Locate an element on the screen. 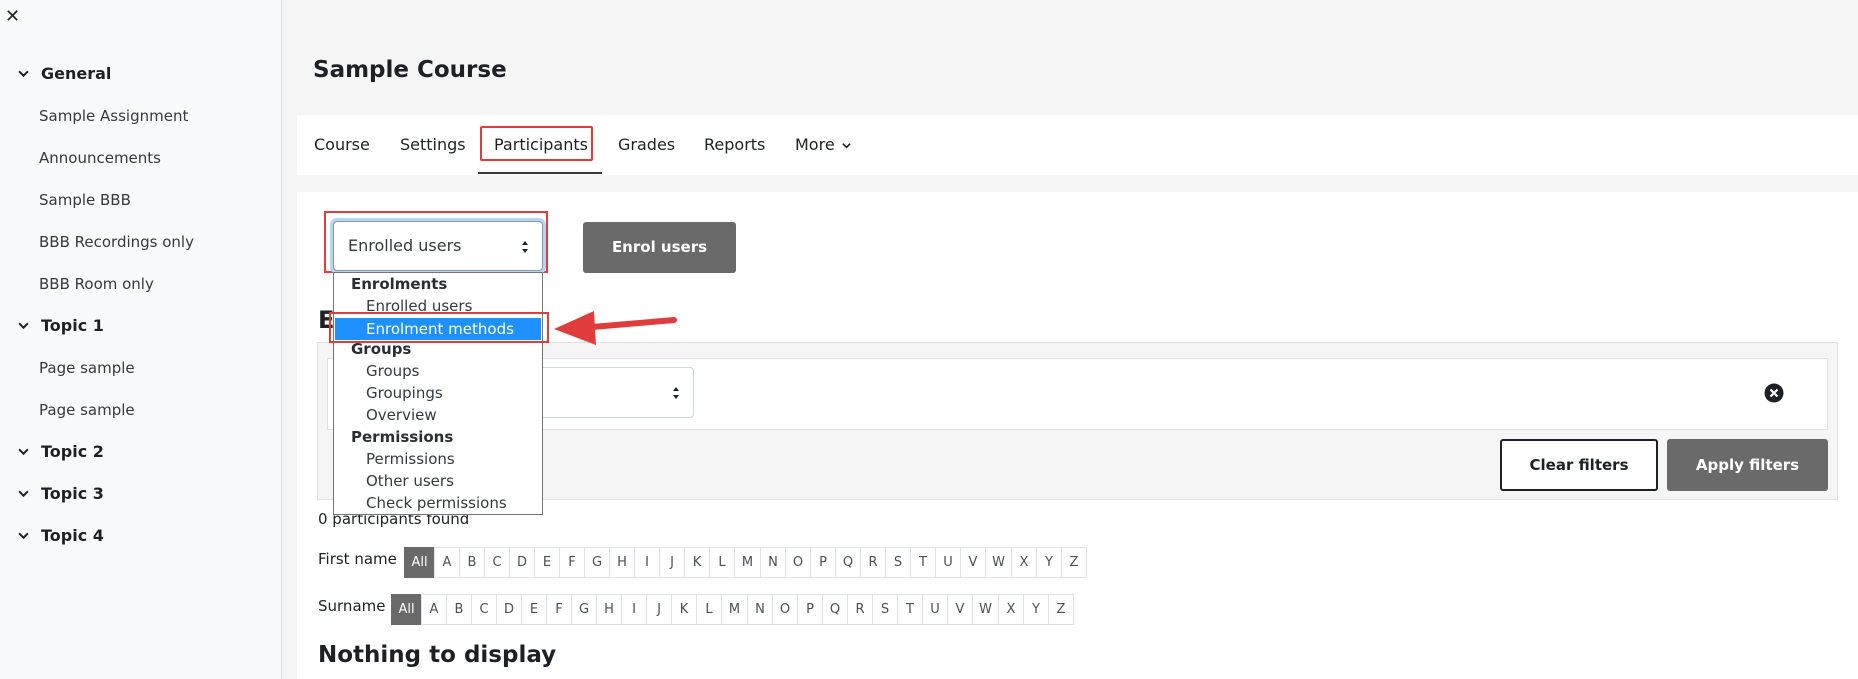  sidebar-item-sample-bbb: Sample BBB is located at coordinates (85, 200).